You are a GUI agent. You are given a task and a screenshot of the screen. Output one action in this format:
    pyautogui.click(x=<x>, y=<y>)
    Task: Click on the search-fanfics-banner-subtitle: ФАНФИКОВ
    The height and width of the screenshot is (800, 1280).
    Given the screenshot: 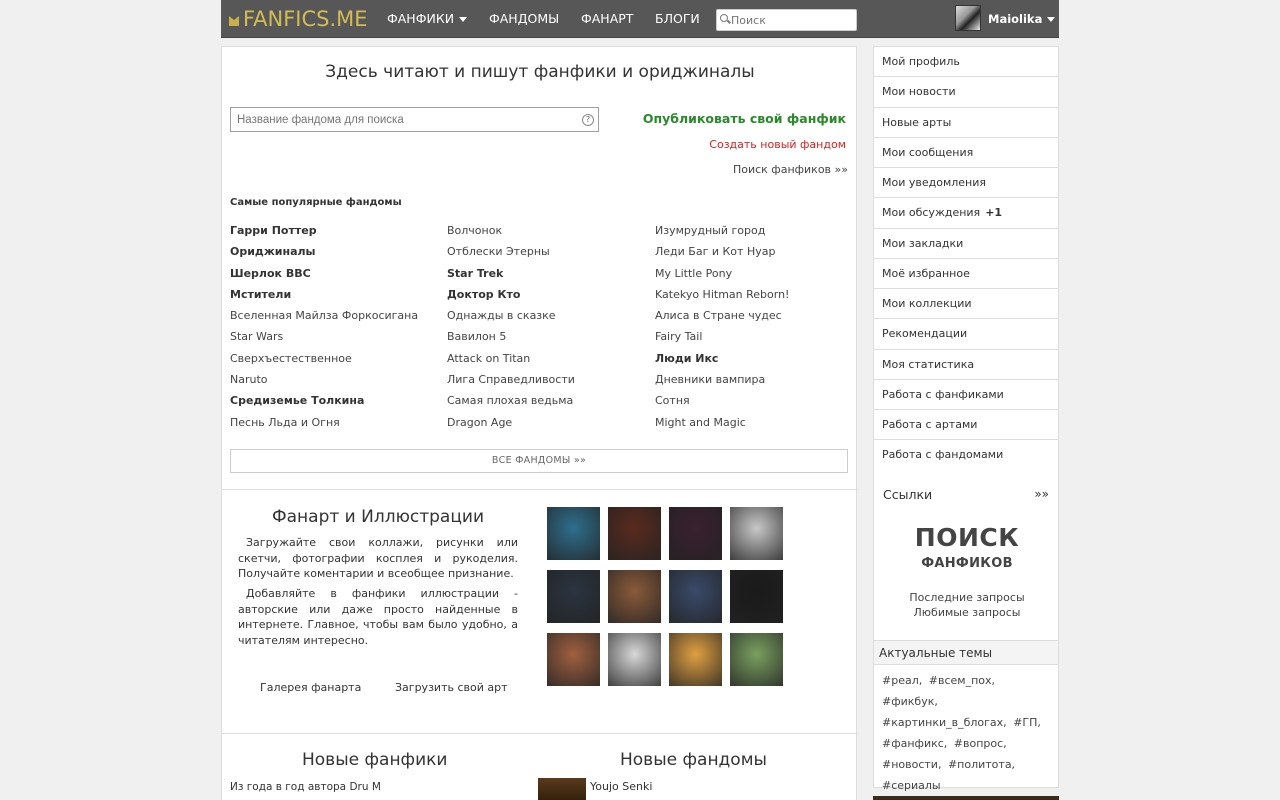 What is the action you would take?
    pyautogui.click(x=967, y=563)
    